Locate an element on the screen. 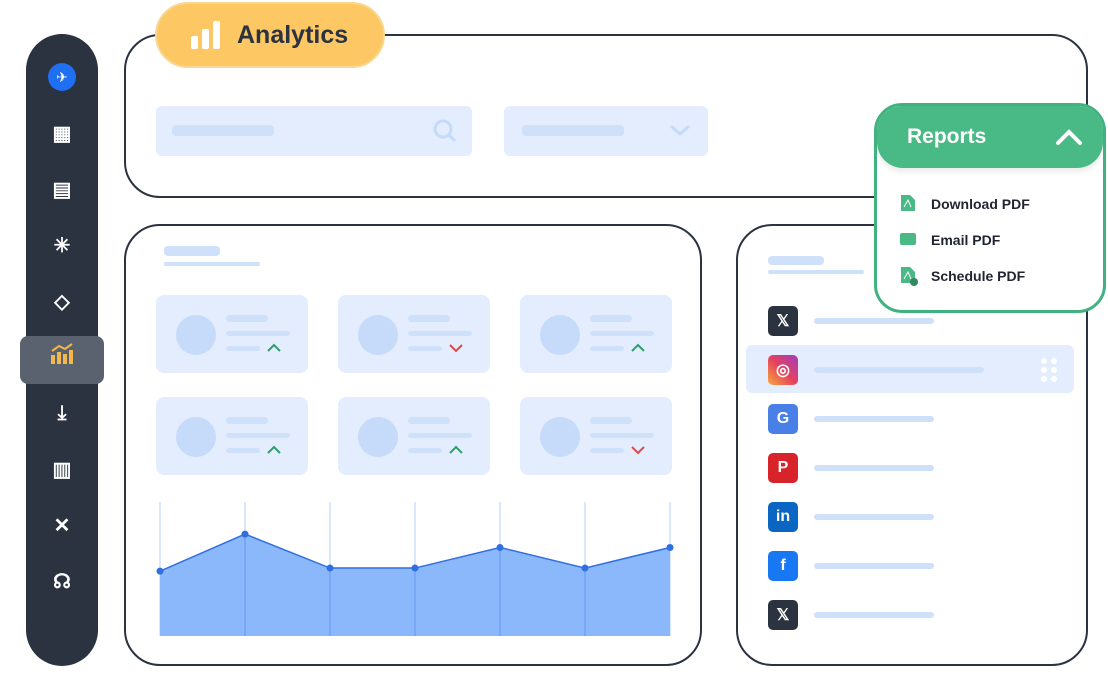  sidebar-item-analytics is located at coordinates (62, 357).